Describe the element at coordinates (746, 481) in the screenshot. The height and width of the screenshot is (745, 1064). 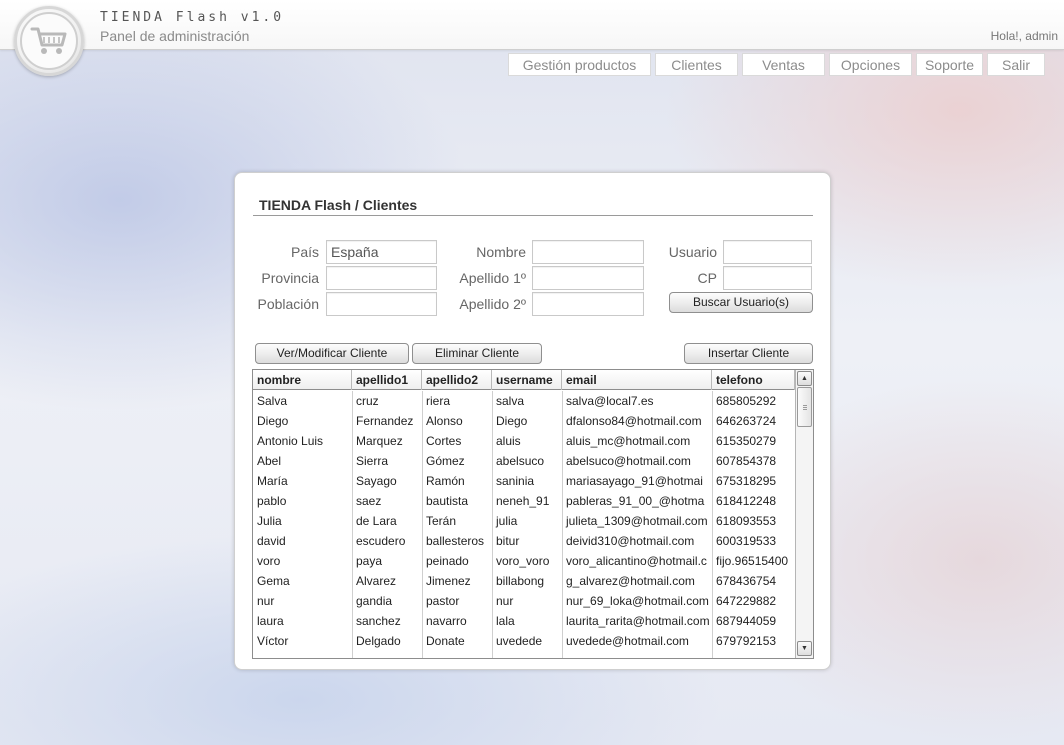
I see `cell-telefono: 675318295` at that location.